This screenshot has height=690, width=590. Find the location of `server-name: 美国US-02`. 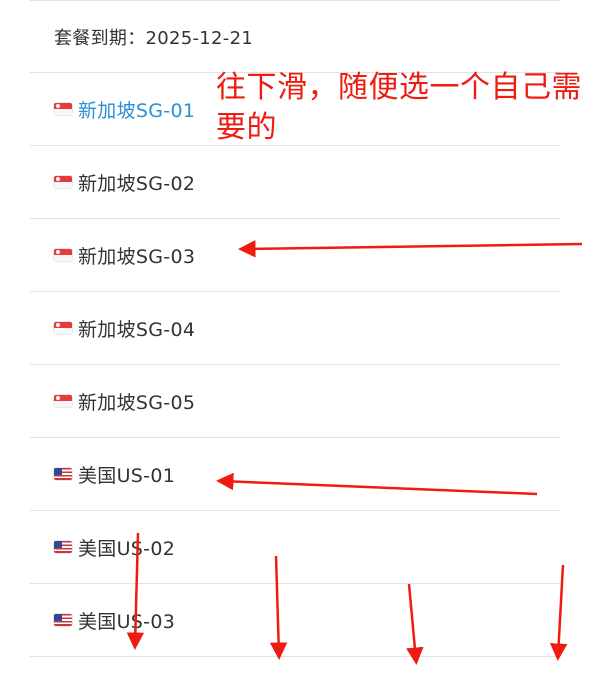

server-name: 美国US-02 is located at coordinates (127, 548).